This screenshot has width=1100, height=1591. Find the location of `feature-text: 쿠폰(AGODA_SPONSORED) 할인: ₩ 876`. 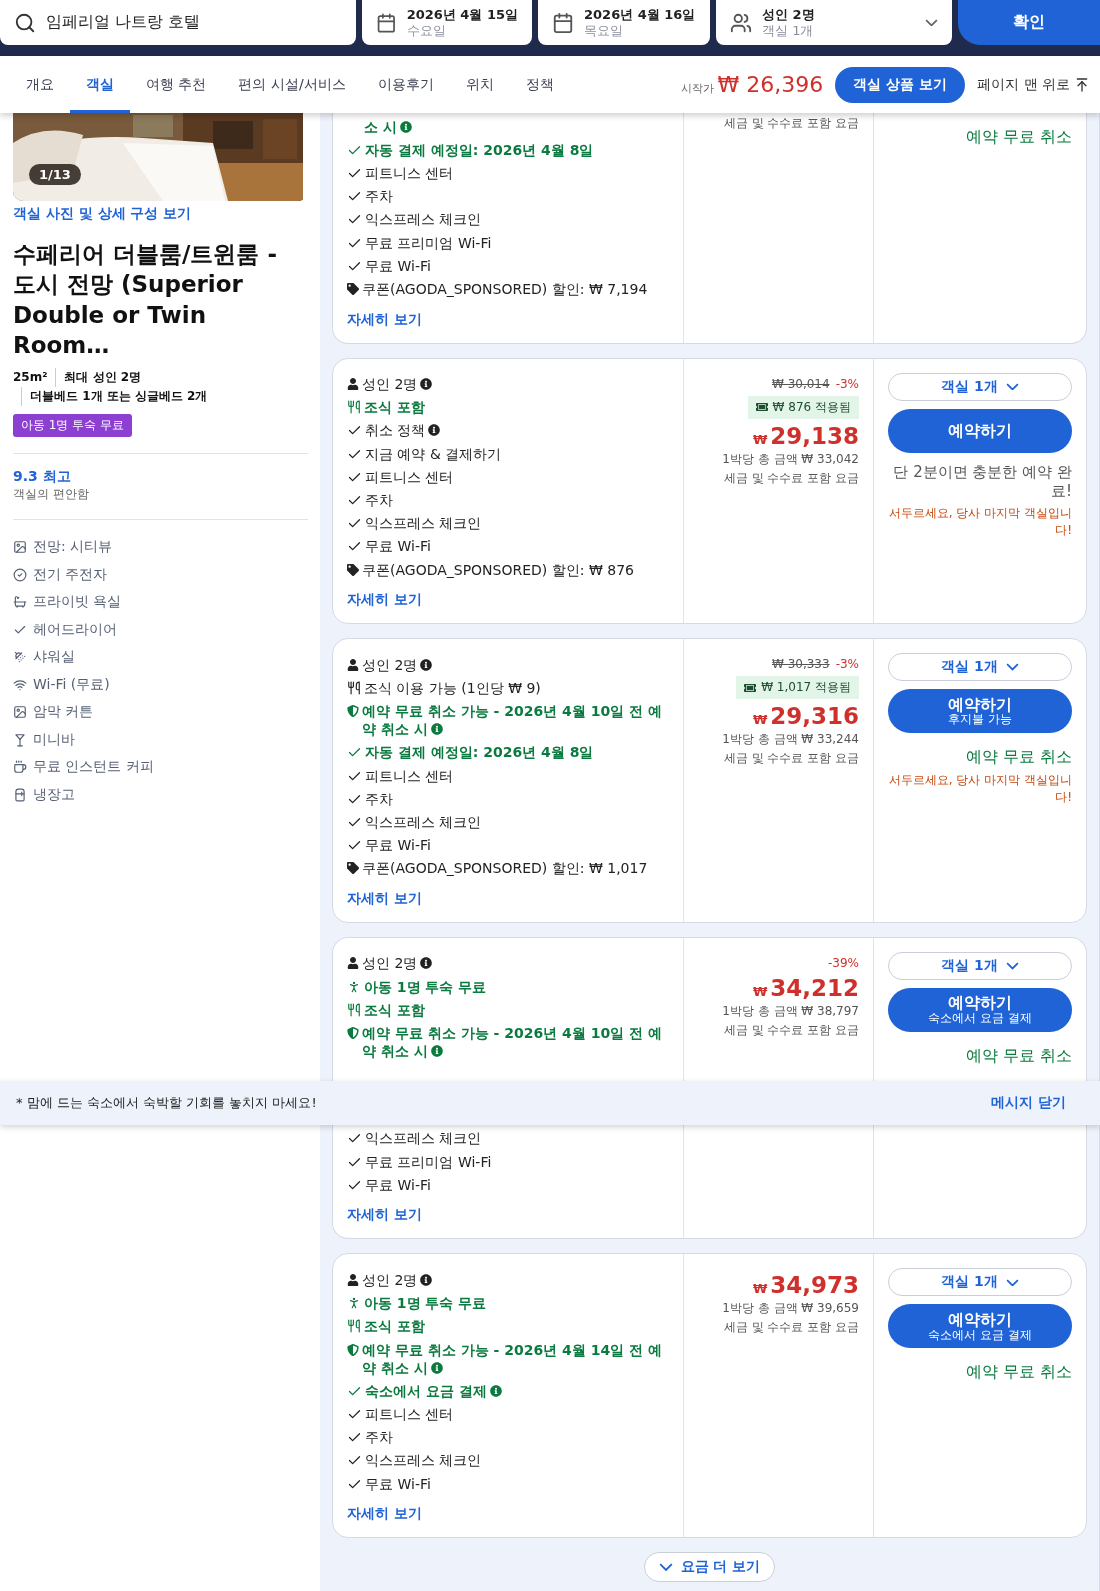

feature-text: 쿠폰(AGODA_SPONSORED) 할인: ₩ 876 is located at coordinates (498, 569).